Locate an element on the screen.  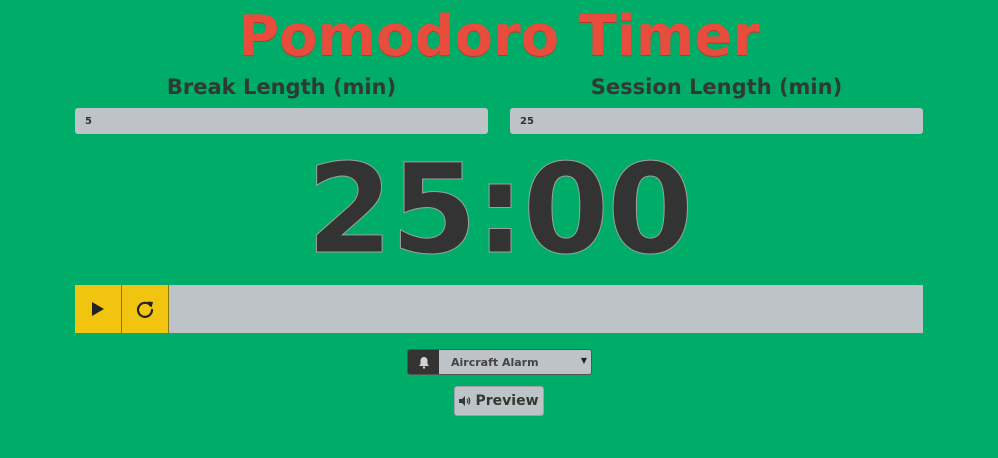
alarm-selected-value: Aircraft Alarm is located at coordinates (495, 362).